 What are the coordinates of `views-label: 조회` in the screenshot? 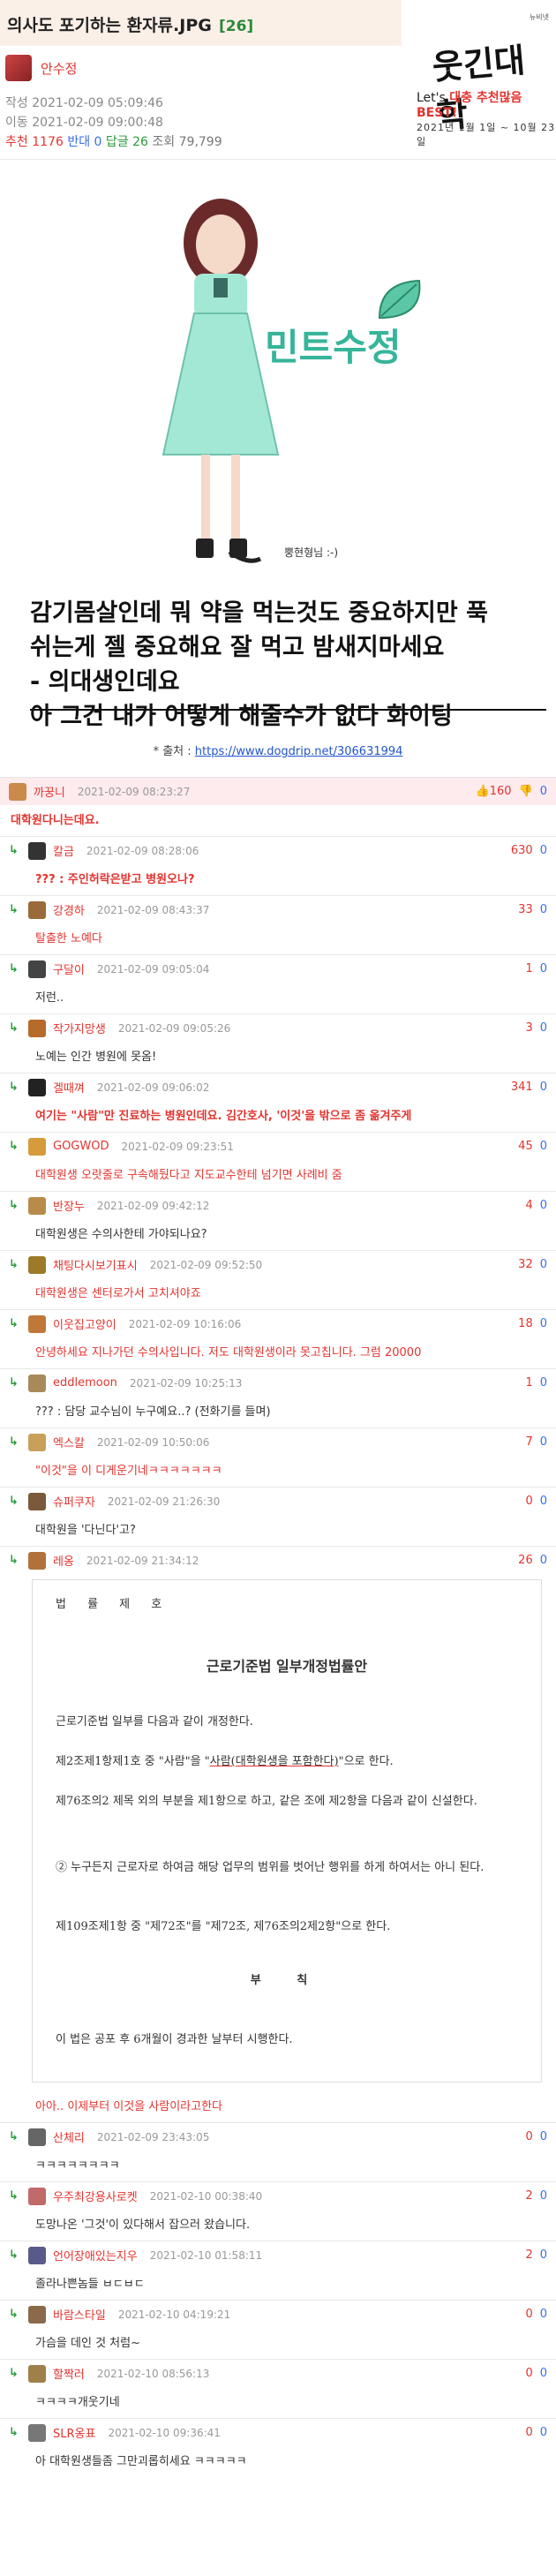 It's located at (164, 142).